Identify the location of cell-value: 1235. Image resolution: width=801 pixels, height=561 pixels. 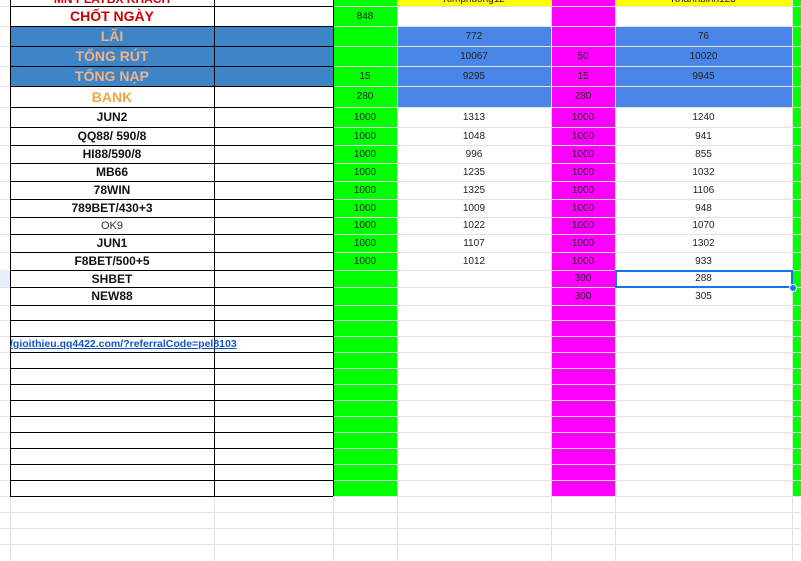
(474, 172).